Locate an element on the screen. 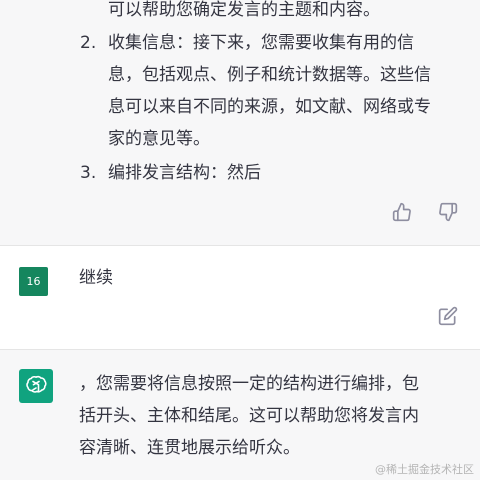 The width and height of the screenshot is (480, 480). edit-icon is located at coordinates (448, 316).